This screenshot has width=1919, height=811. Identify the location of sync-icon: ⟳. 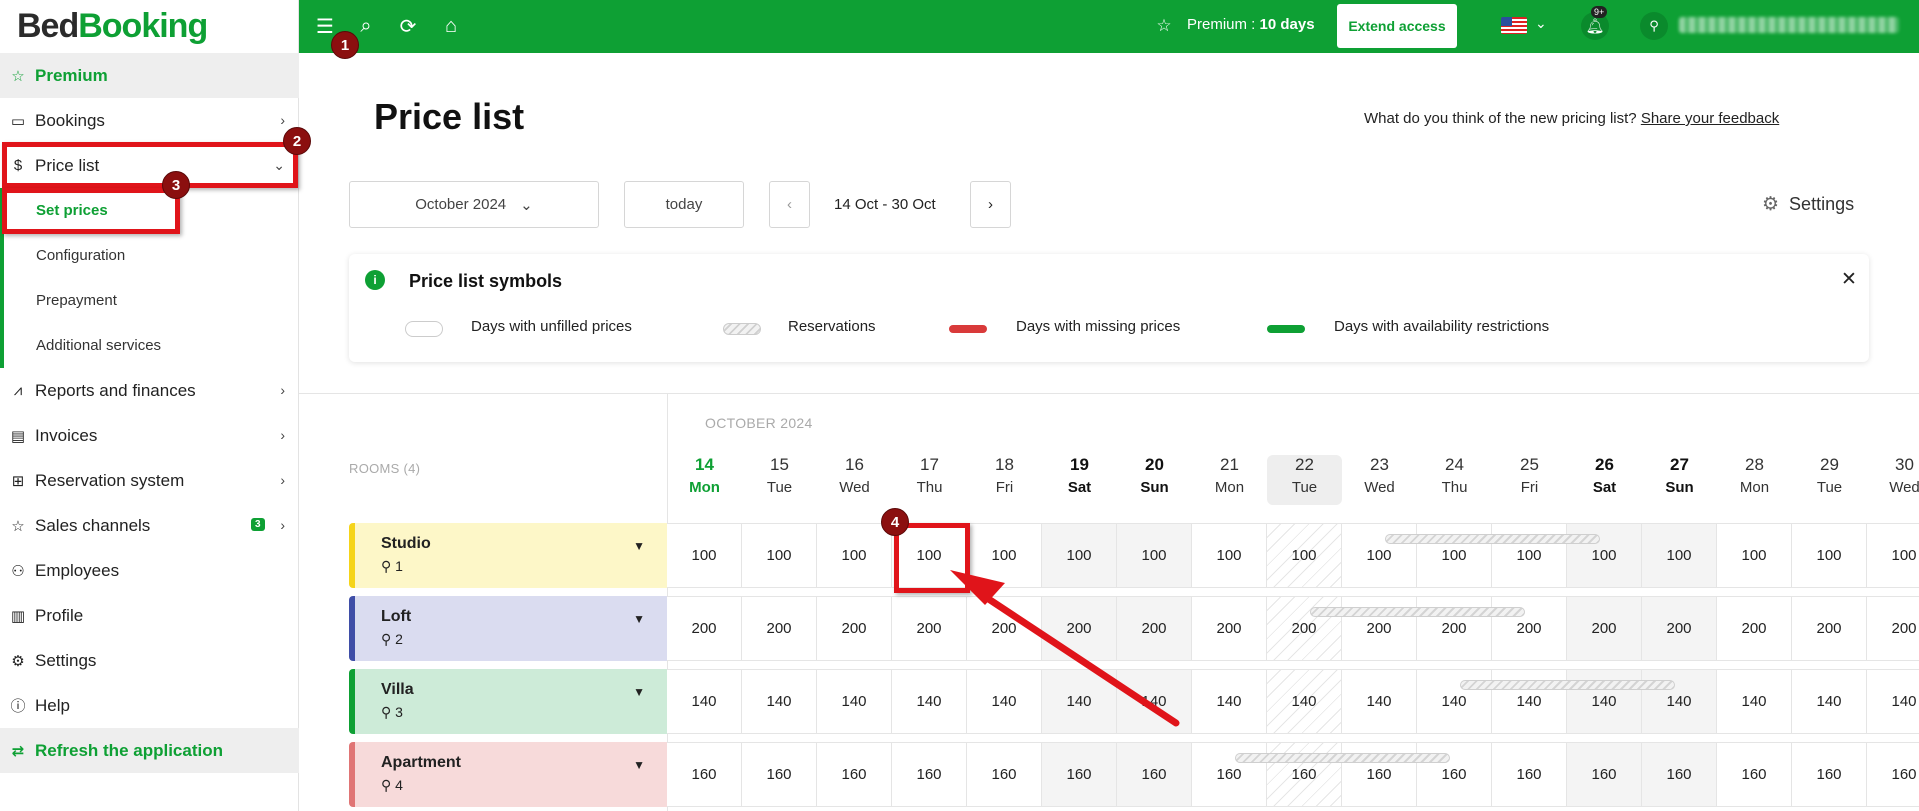
(408, 26).